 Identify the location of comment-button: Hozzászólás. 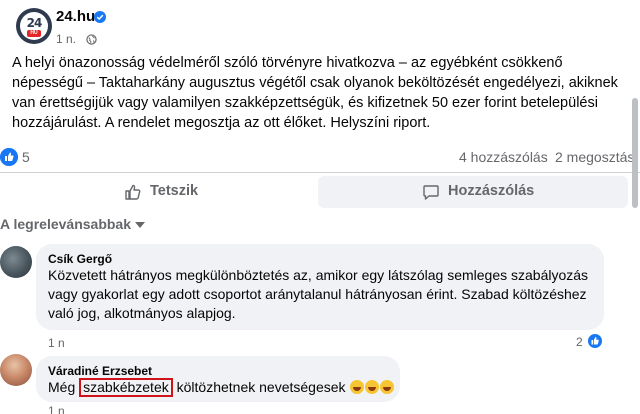
(473, 192).